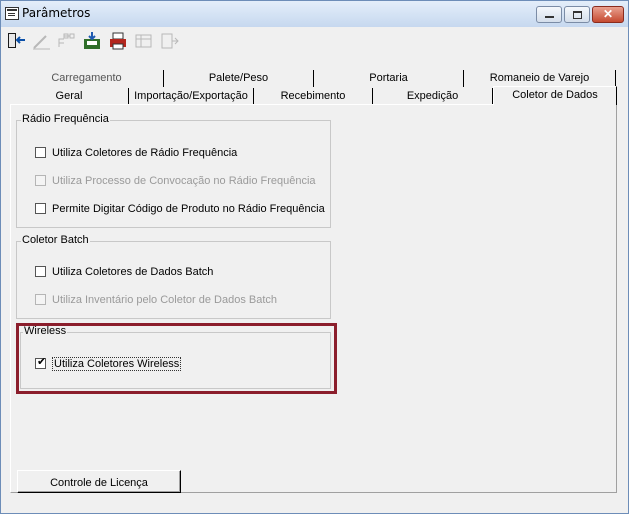 This screenshot has width=629, height=514. I want to click on tab-importacao-exportacao: Importação/Exportação, so click(191, 96).